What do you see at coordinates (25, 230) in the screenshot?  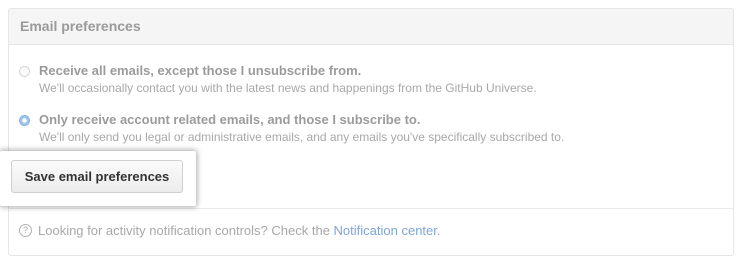 I see `question-circle-icon: ?` at bounding box center [25, 230].